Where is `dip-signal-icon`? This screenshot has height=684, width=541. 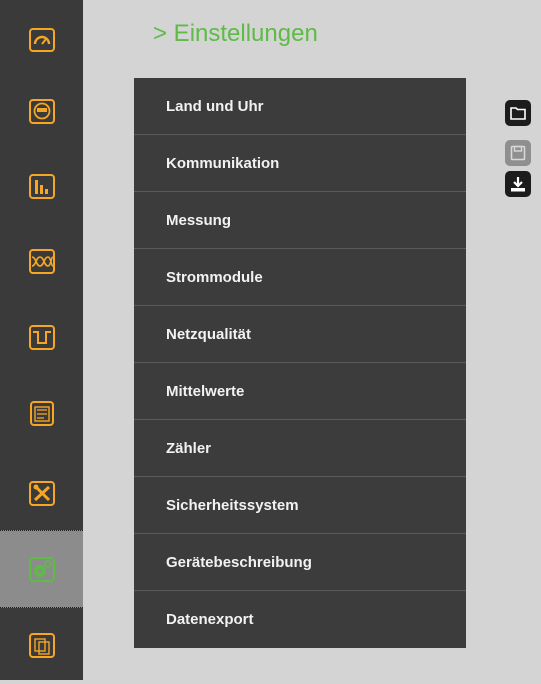
dip-signal-icon is located at coordinates (41, 337).